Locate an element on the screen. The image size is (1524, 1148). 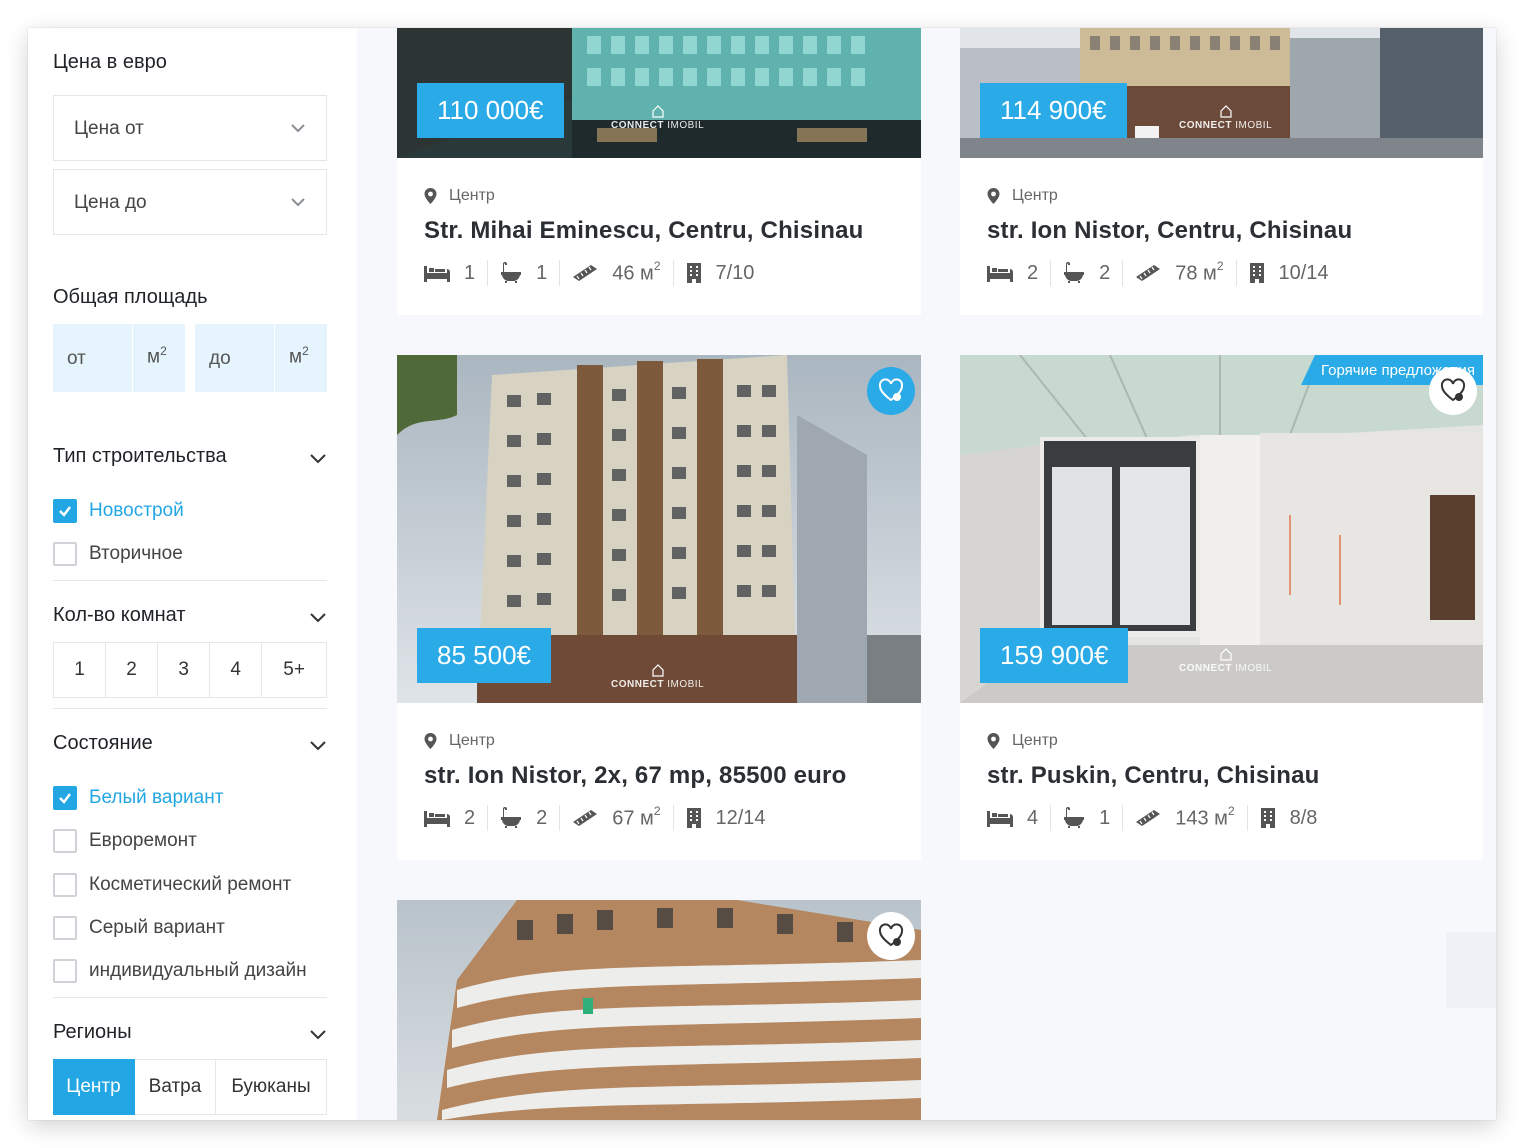
price-tag: 85 500€ is located at coordinates (484, 655).